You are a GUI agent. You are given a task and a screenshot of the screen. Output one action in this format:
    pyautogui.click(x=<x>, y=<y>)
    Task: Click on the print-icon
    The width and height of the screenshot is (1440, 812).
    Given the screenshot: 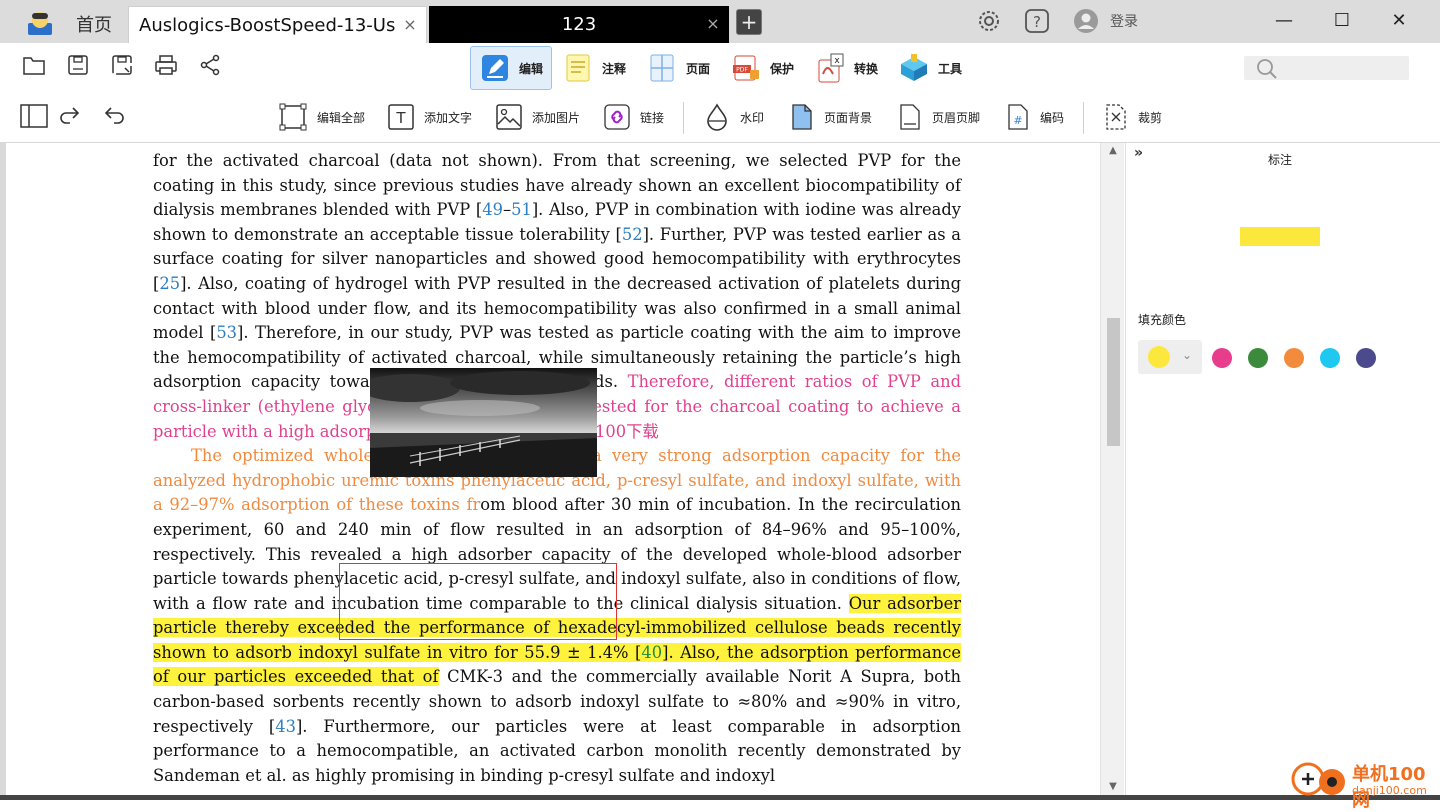 What is the action you would take?
    pyautogui.click(x=166, y=65)
    